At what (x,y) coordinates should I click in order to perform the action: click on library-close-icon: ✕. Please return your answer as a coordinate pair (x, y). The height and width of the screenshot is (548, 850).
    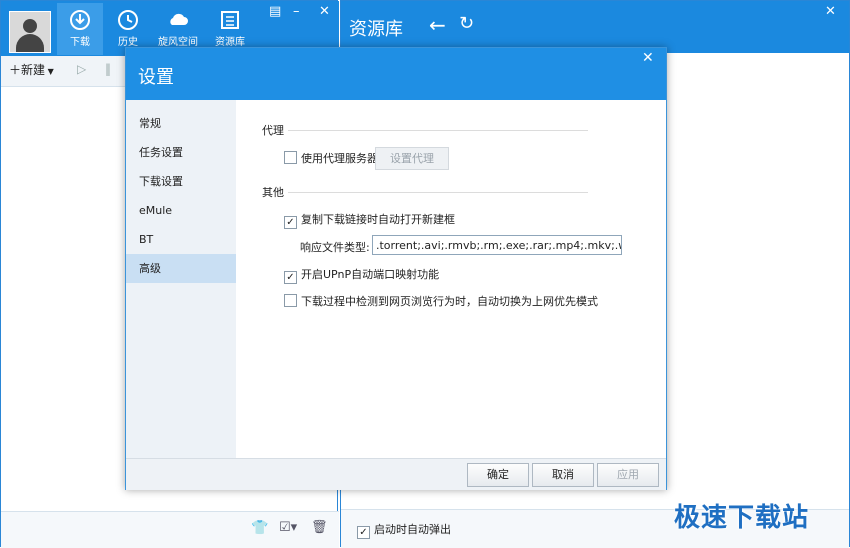
    Looking at the image, I should click on (830, 11).